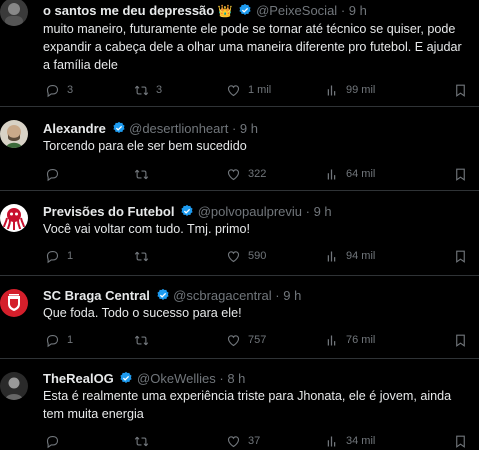 The width and height of the screenshot is (479, 450). Describe the element at coordinates (257, 340) in the screenshot. I see `like-count: 757` at that location.